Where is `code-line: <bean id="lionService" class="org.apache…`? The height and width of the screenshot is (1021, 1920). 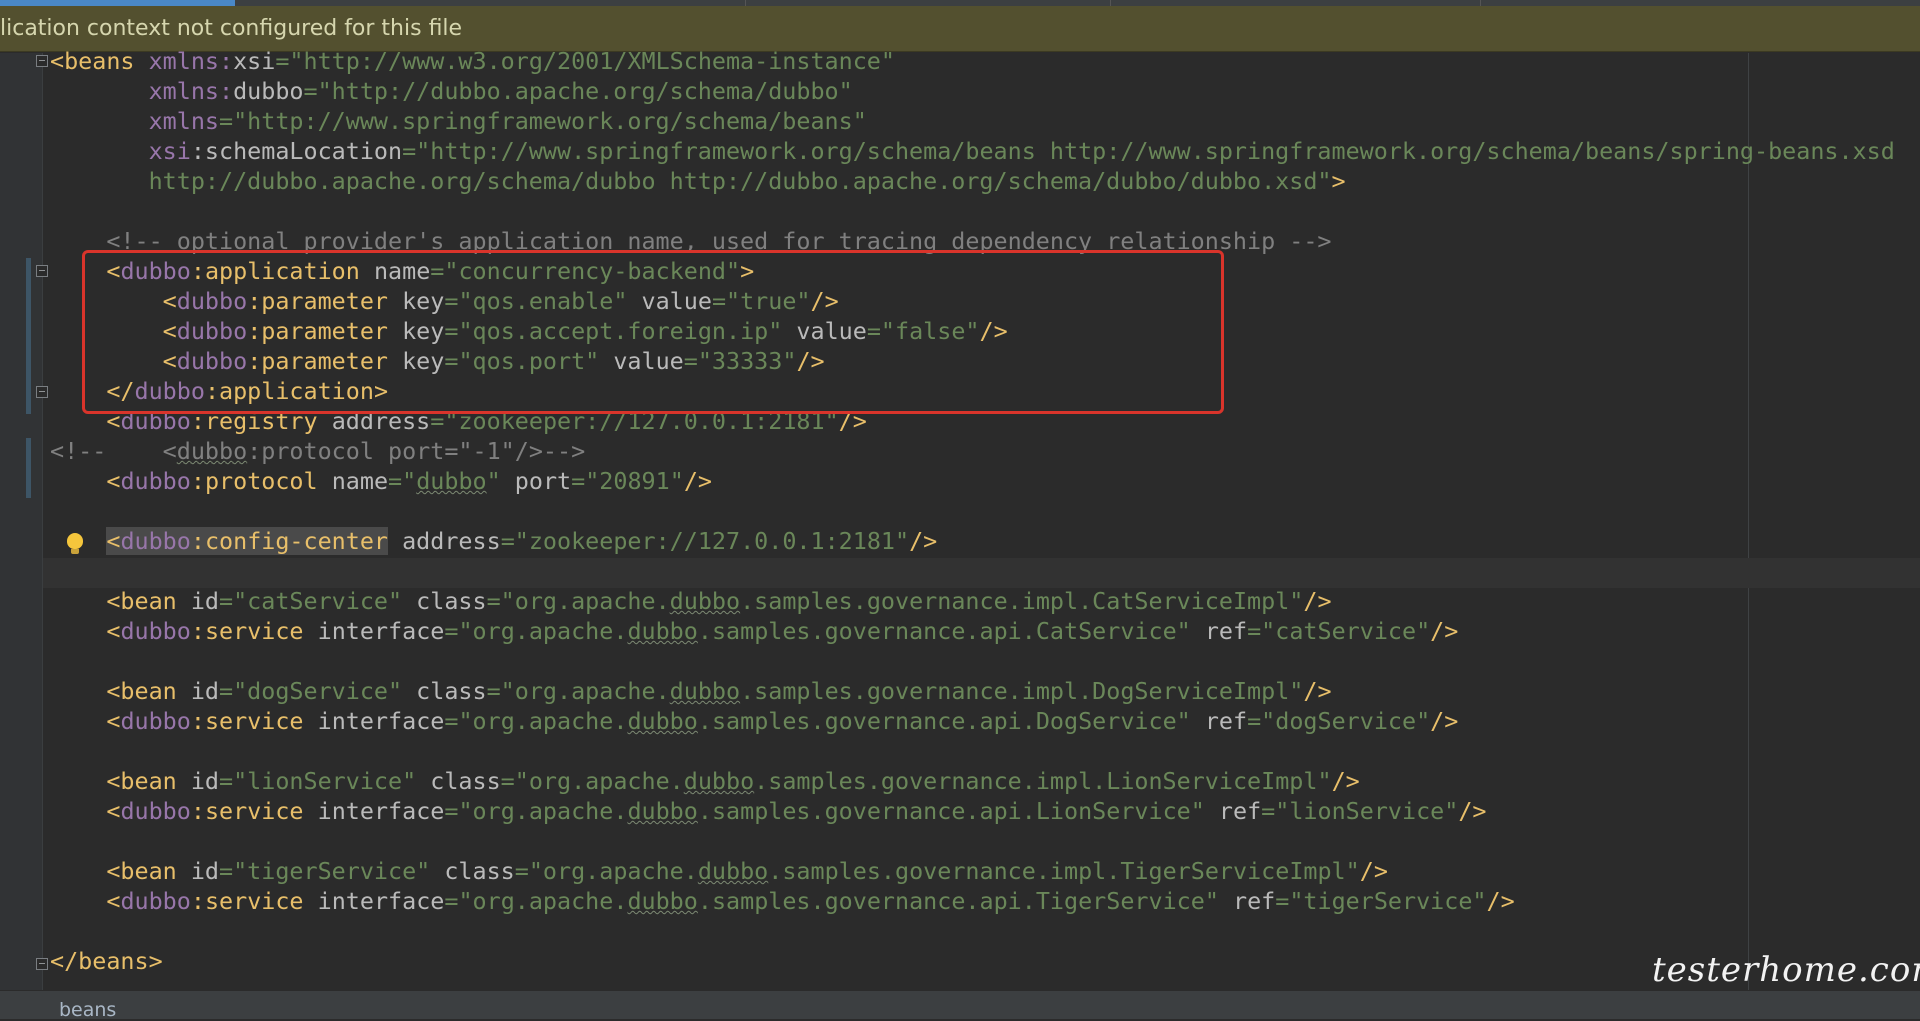
code-line: <bean id="lionService" class="org.apache… is located at coordinates (733, 781).